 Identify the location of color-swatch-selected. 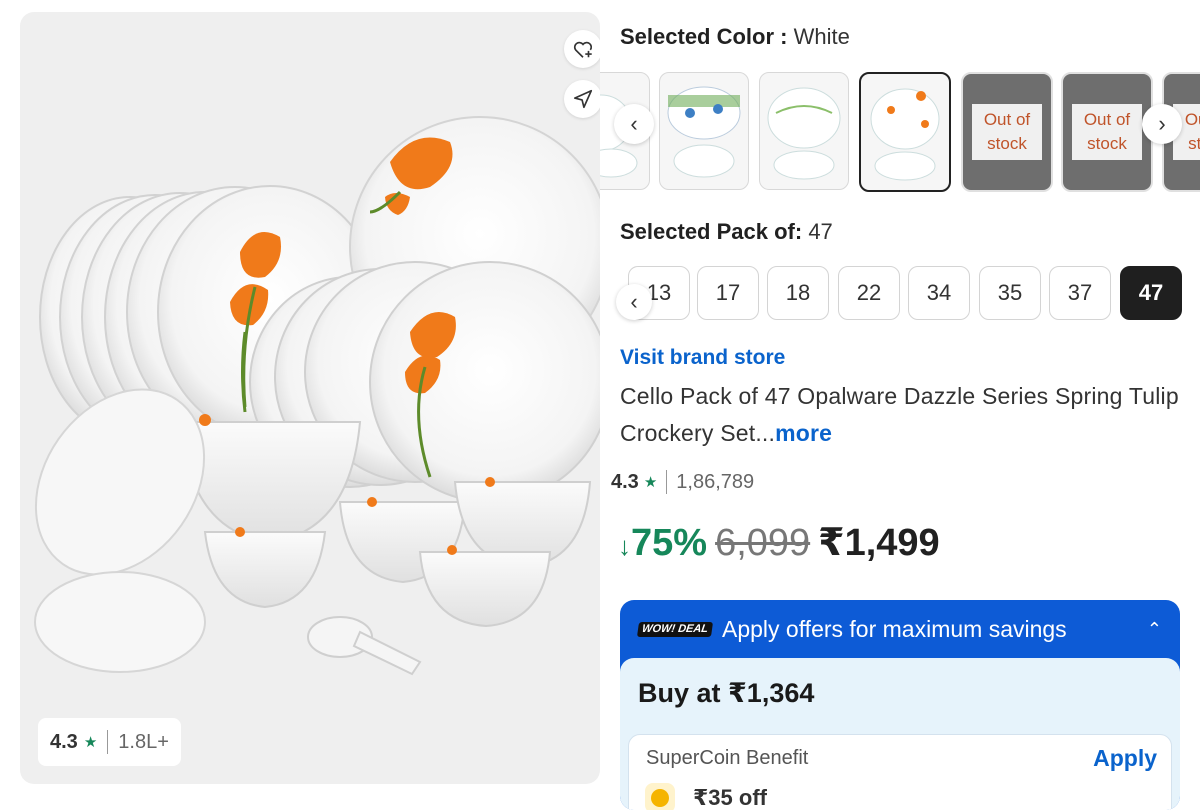
(905, 132).